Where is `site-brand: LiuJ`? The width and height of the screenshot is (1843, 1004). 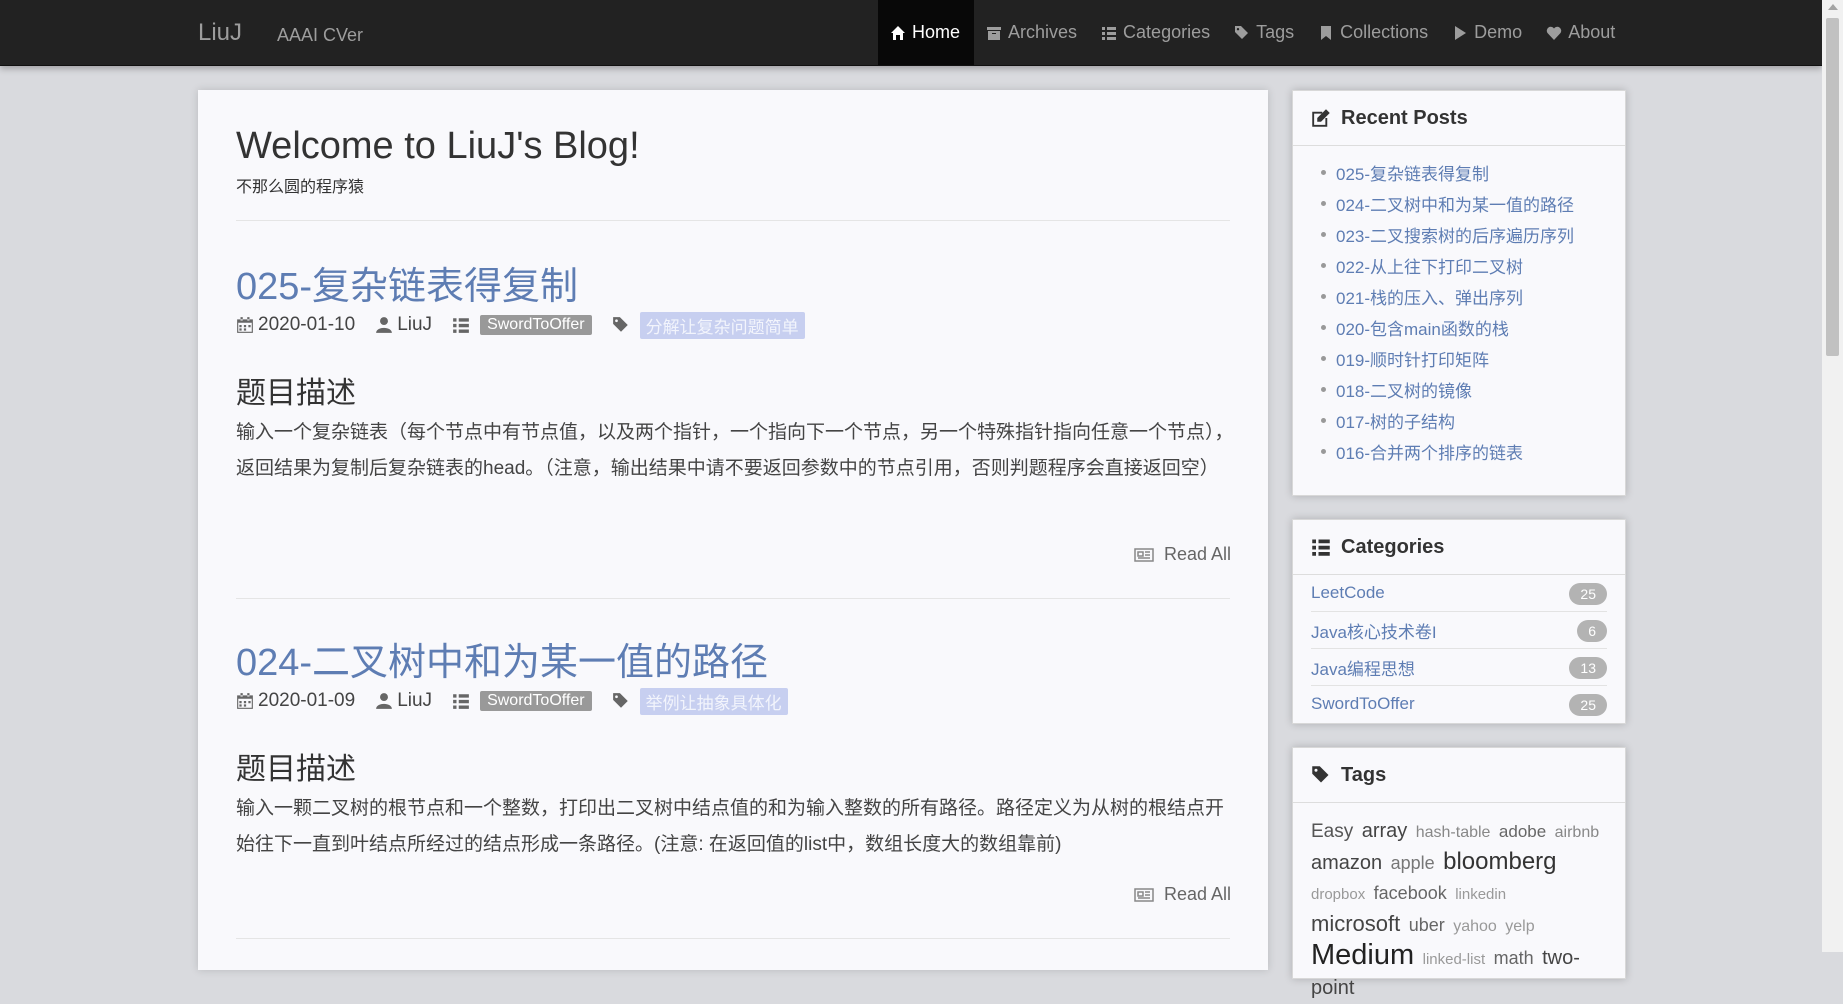
site-brand: LiuJ is located at coordinates (220, 33).